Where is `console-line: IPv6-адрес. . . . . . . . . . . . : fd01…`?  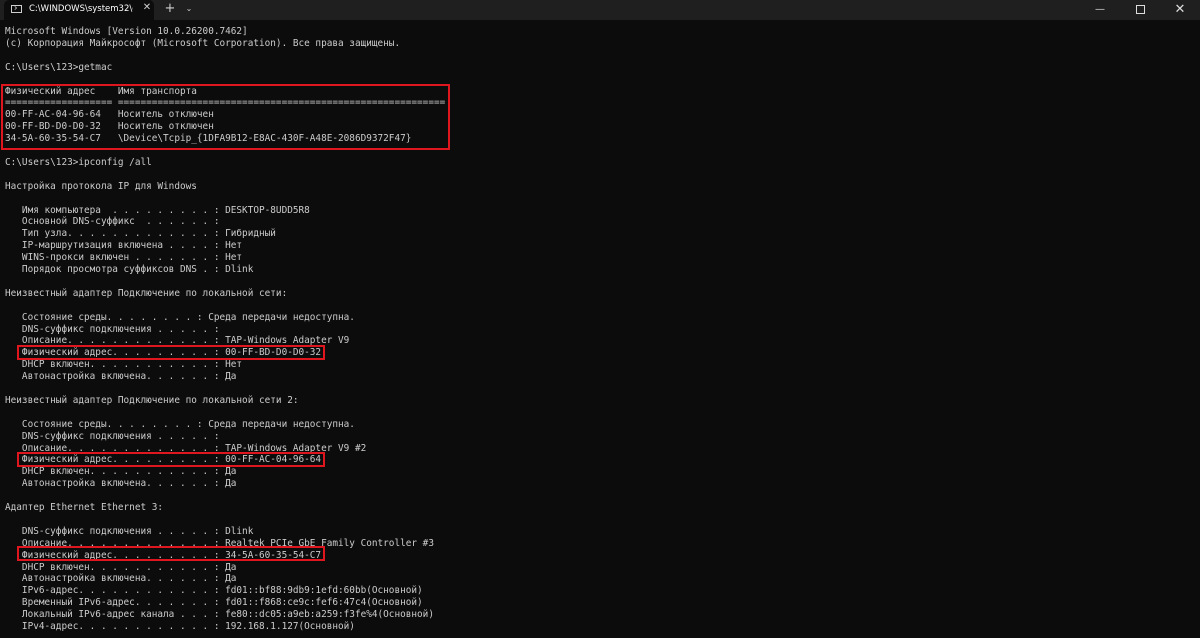 console-line: IPv6-адрес. . . . . . . . . . . . : fd01… is located at coordinates (214, 591).